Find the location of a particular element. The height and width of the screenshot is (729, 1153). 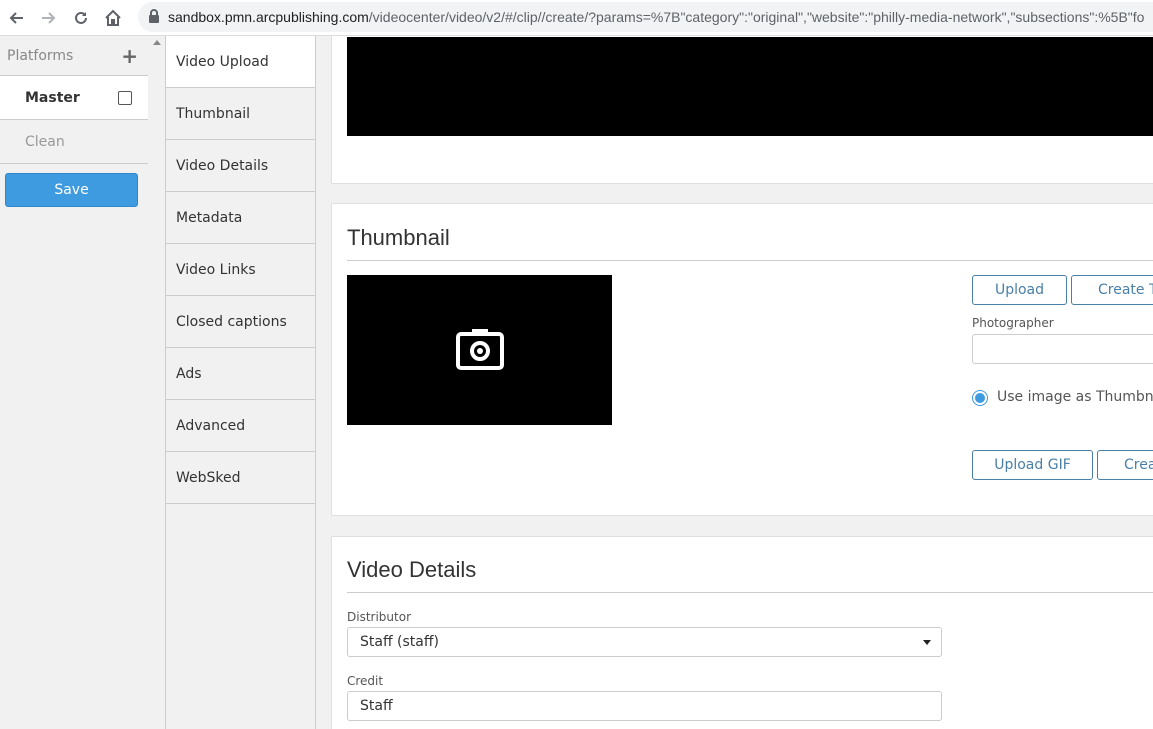

sidebar-scrollbar is located at coordinates (156, 382).